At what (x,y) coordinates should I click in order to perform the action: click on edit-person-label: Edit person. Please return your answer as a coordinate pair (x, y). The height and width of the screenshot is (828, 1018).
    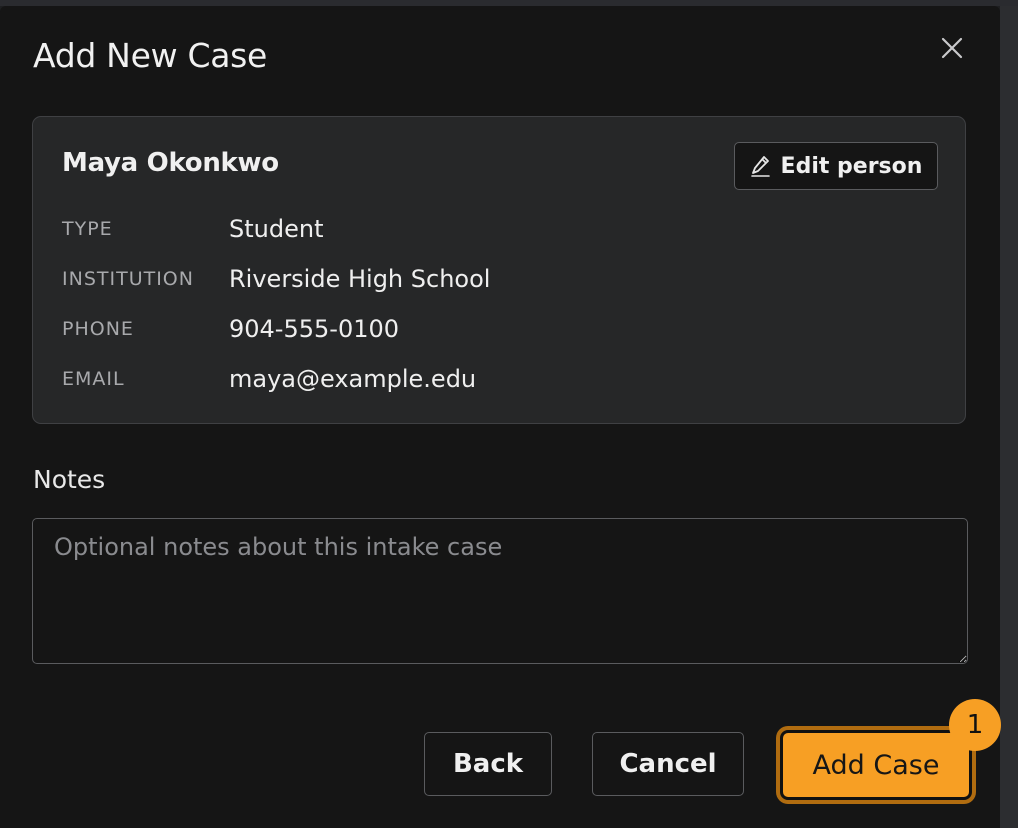
    Looking at the image, I should click on (851, 166).